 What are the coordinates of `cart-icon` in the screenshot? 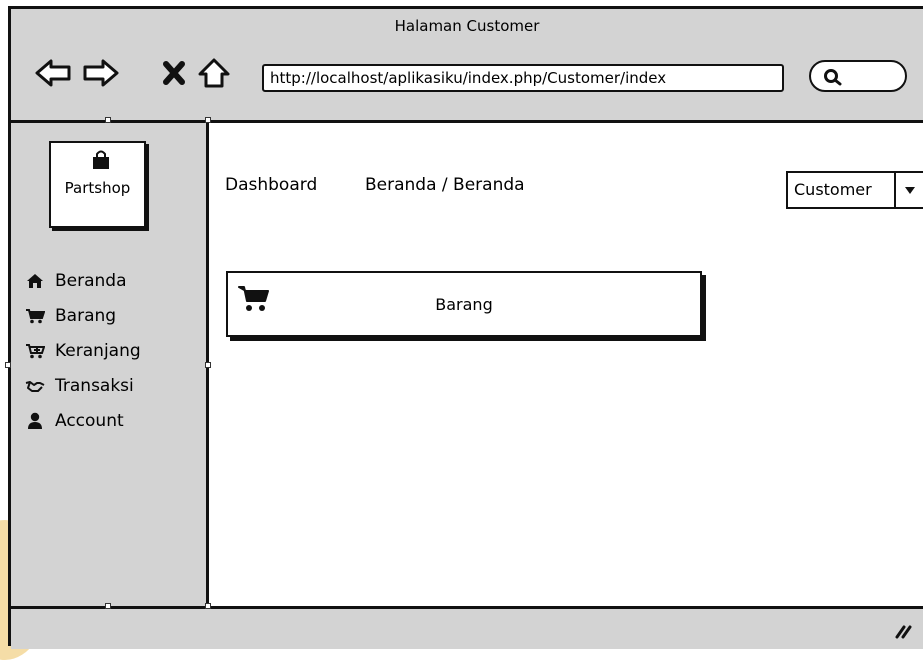 It's located at (35, 316).